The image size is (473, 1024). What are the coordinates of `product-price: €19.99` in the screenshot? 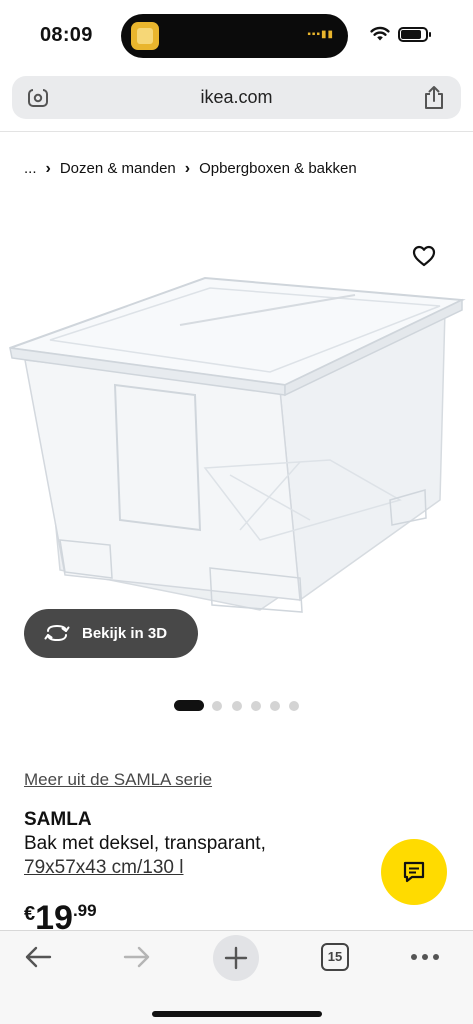 It's located at (60, 915).